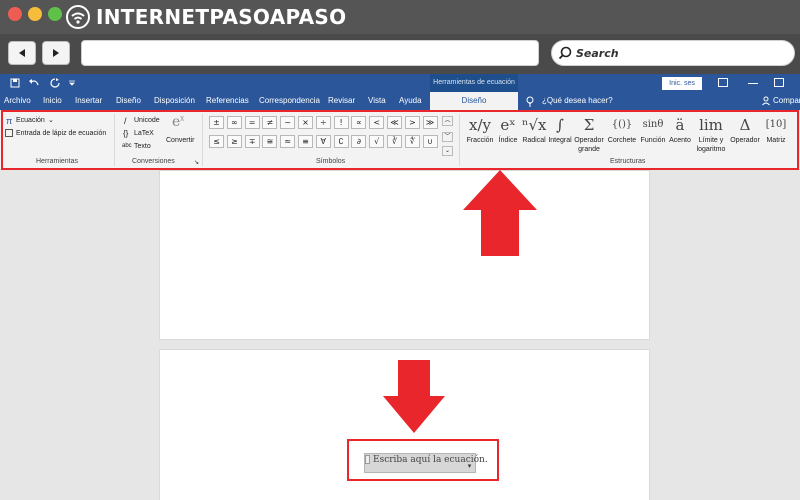  I want to click on ribbon-highlight-frame, so click(400, 140).